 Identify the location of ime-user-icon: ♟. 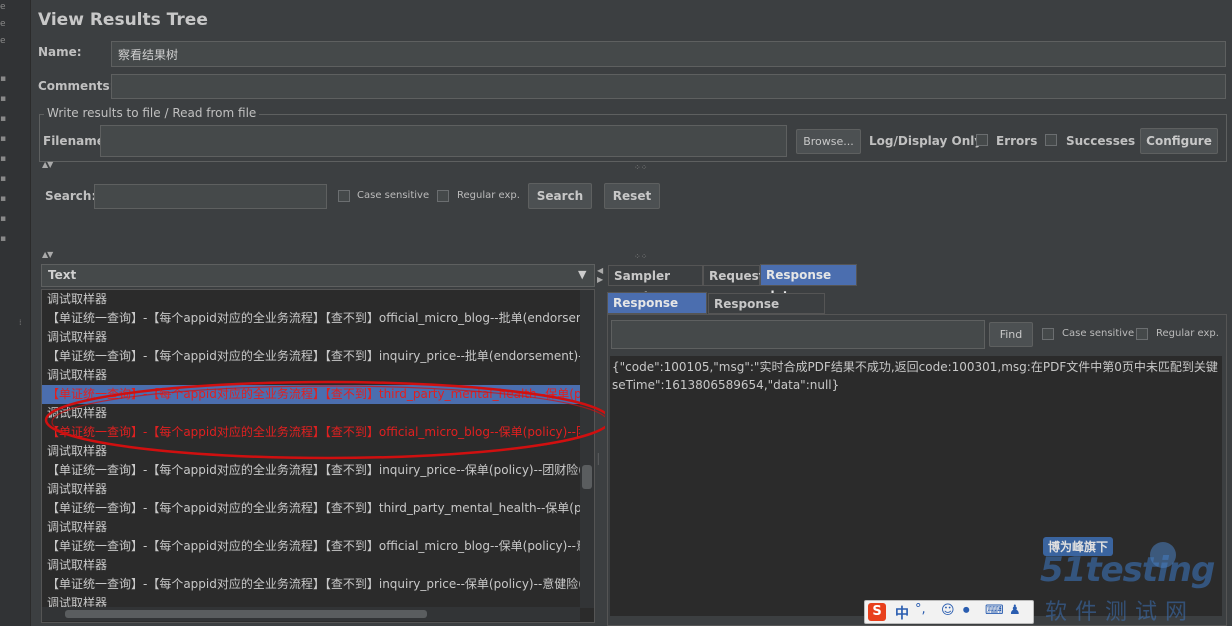
(1015, 610).